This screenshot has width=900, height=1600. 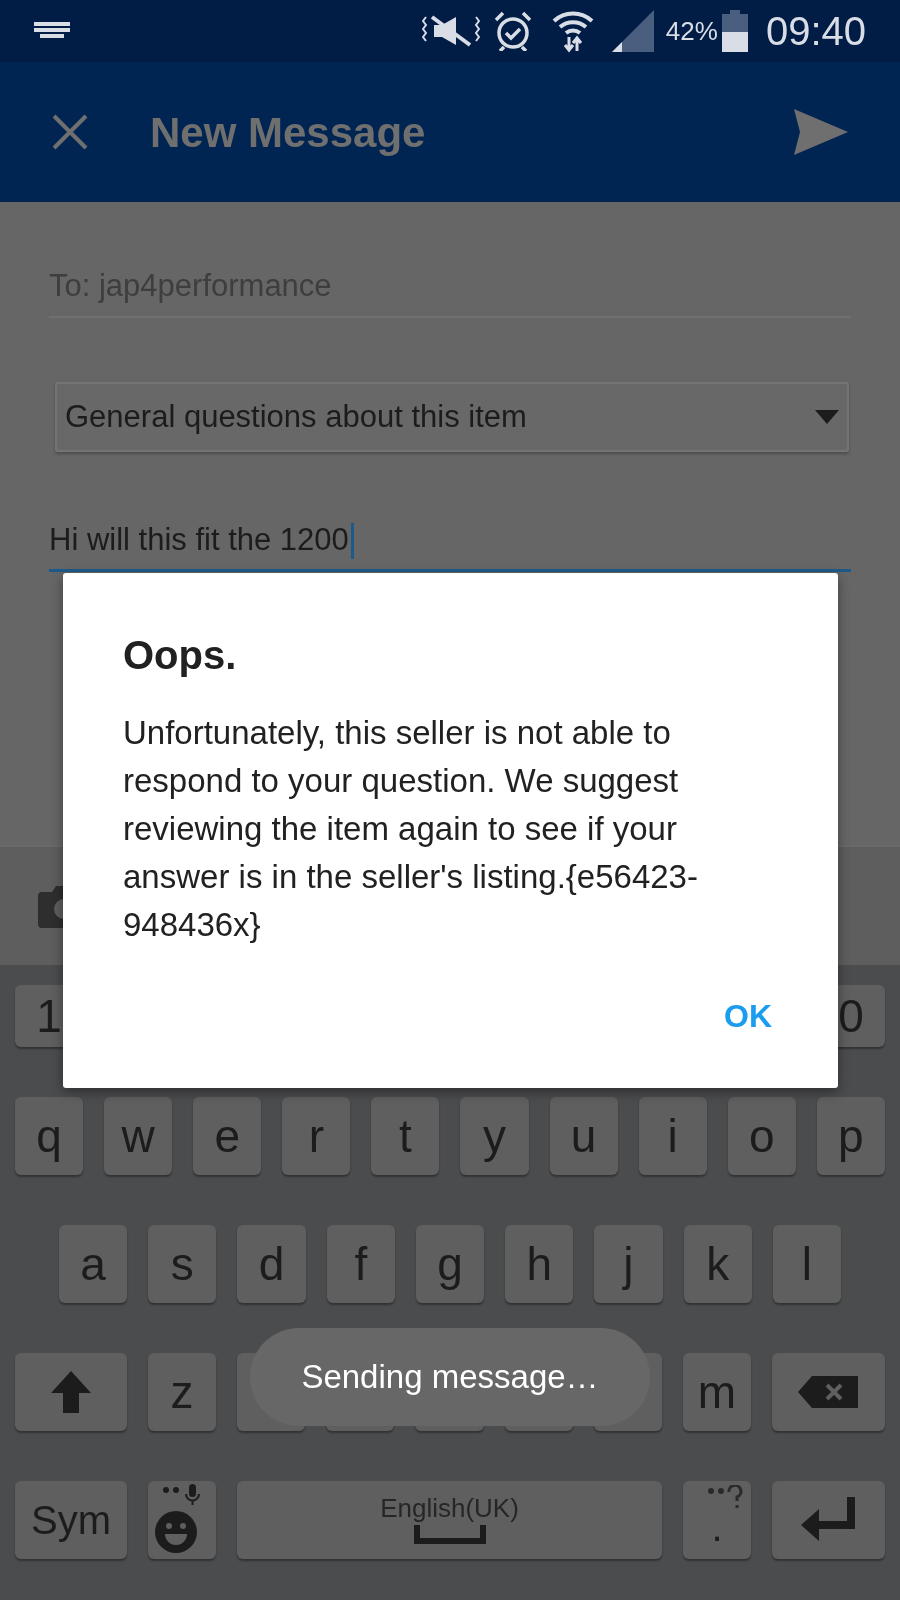 I want to click on shift-key, so click(x=71, y=1392).